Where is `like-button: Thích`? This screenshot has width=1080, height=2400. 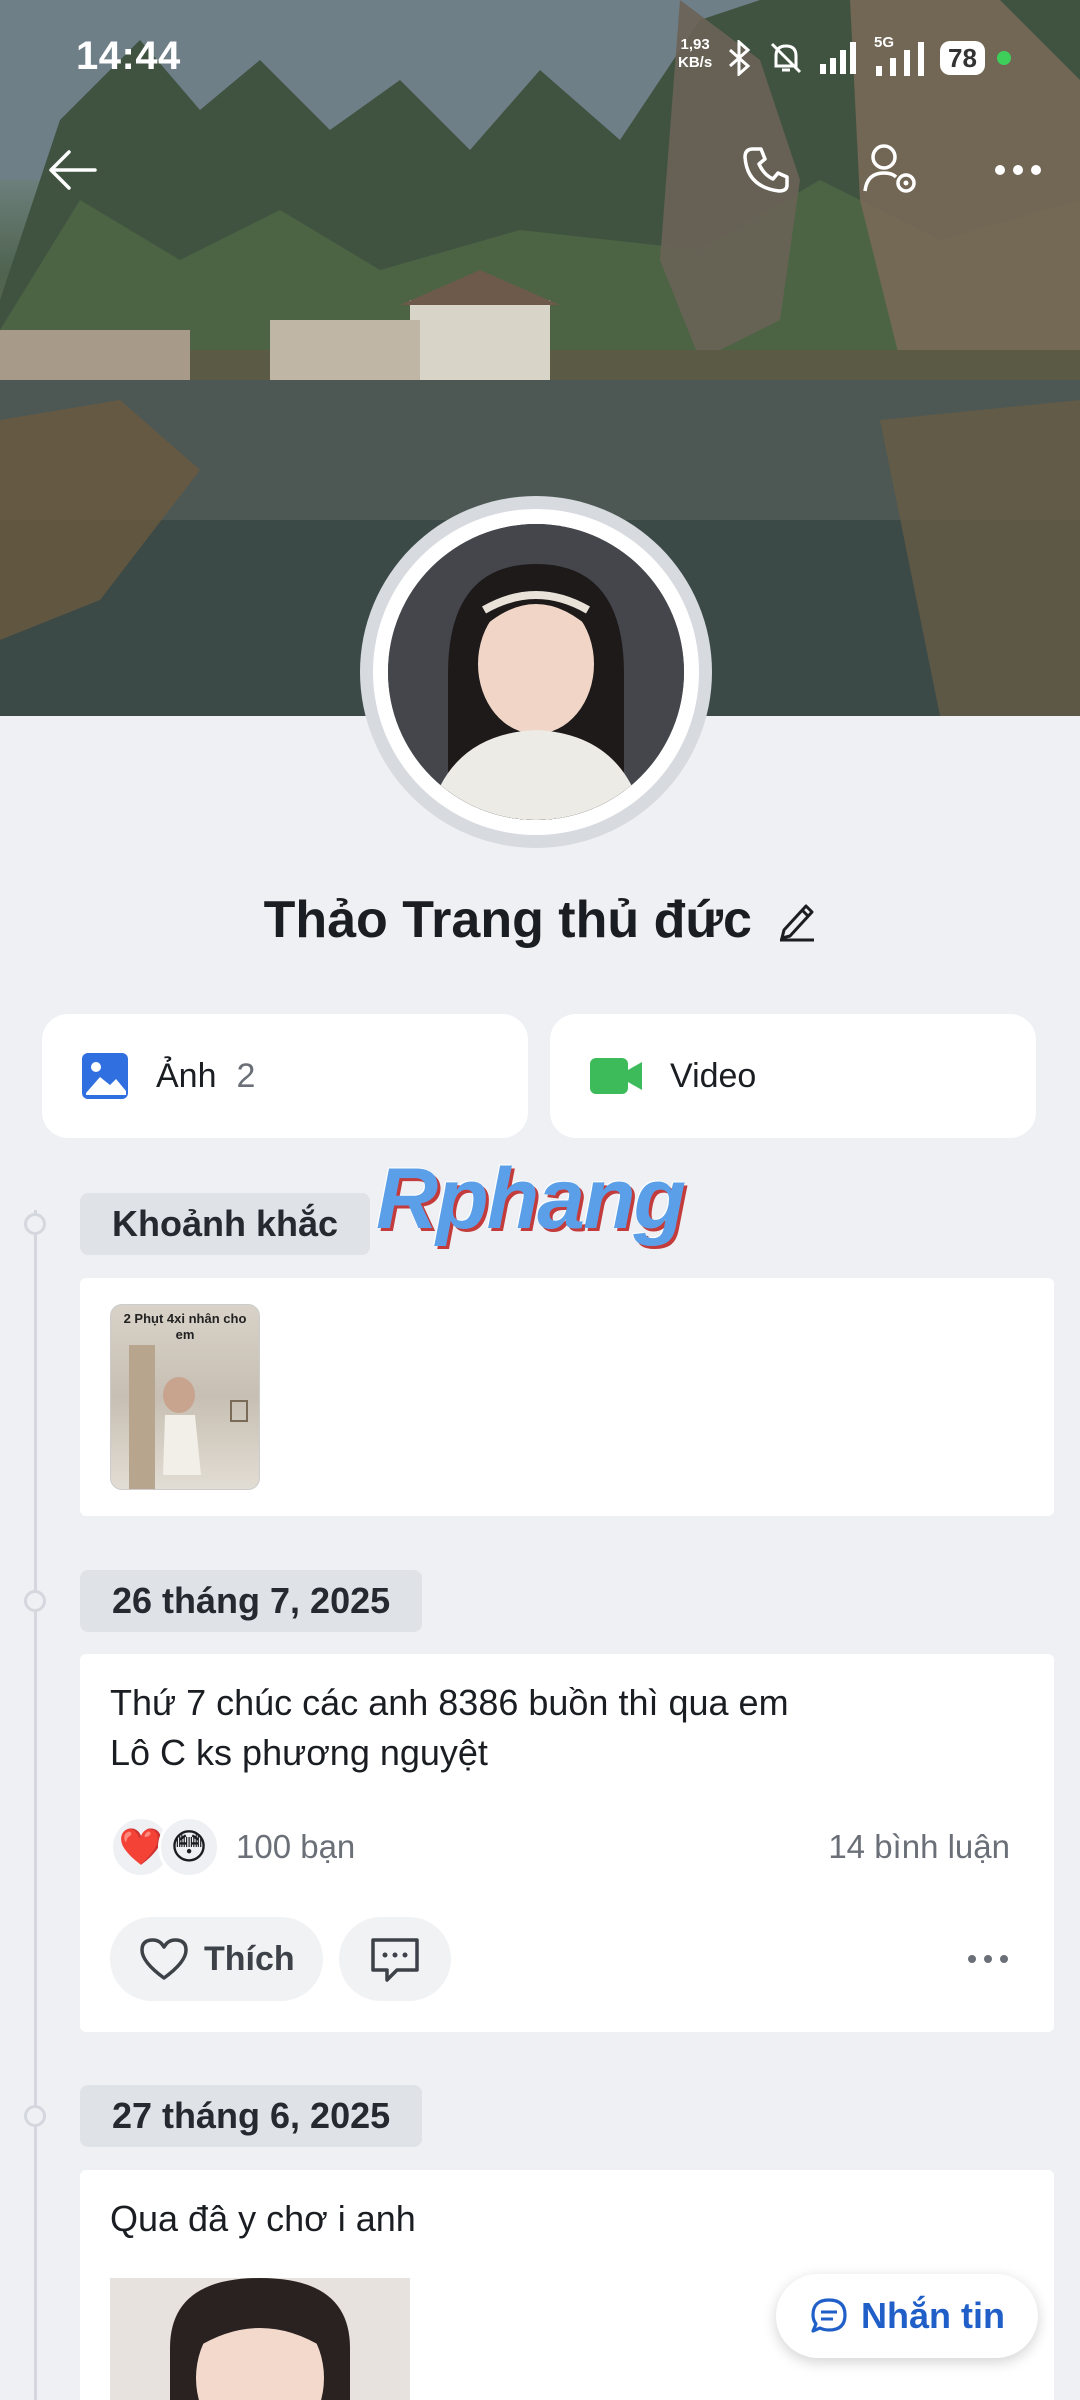 like-button: Thích is located at coordinates (216, 1959).